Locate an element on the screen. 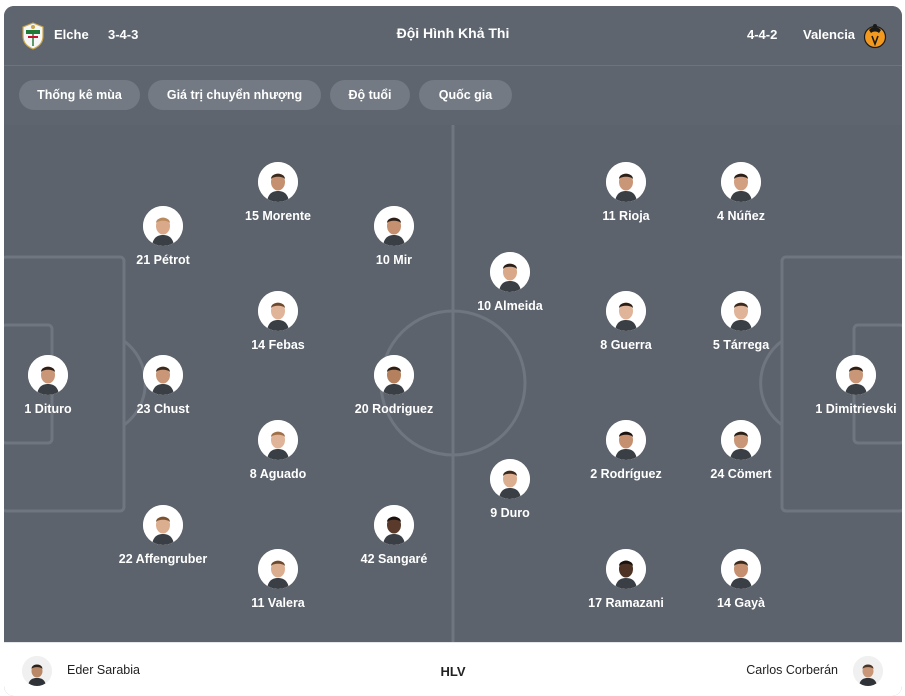  player-name: 9 Duro is located at coordinates (510, 513).